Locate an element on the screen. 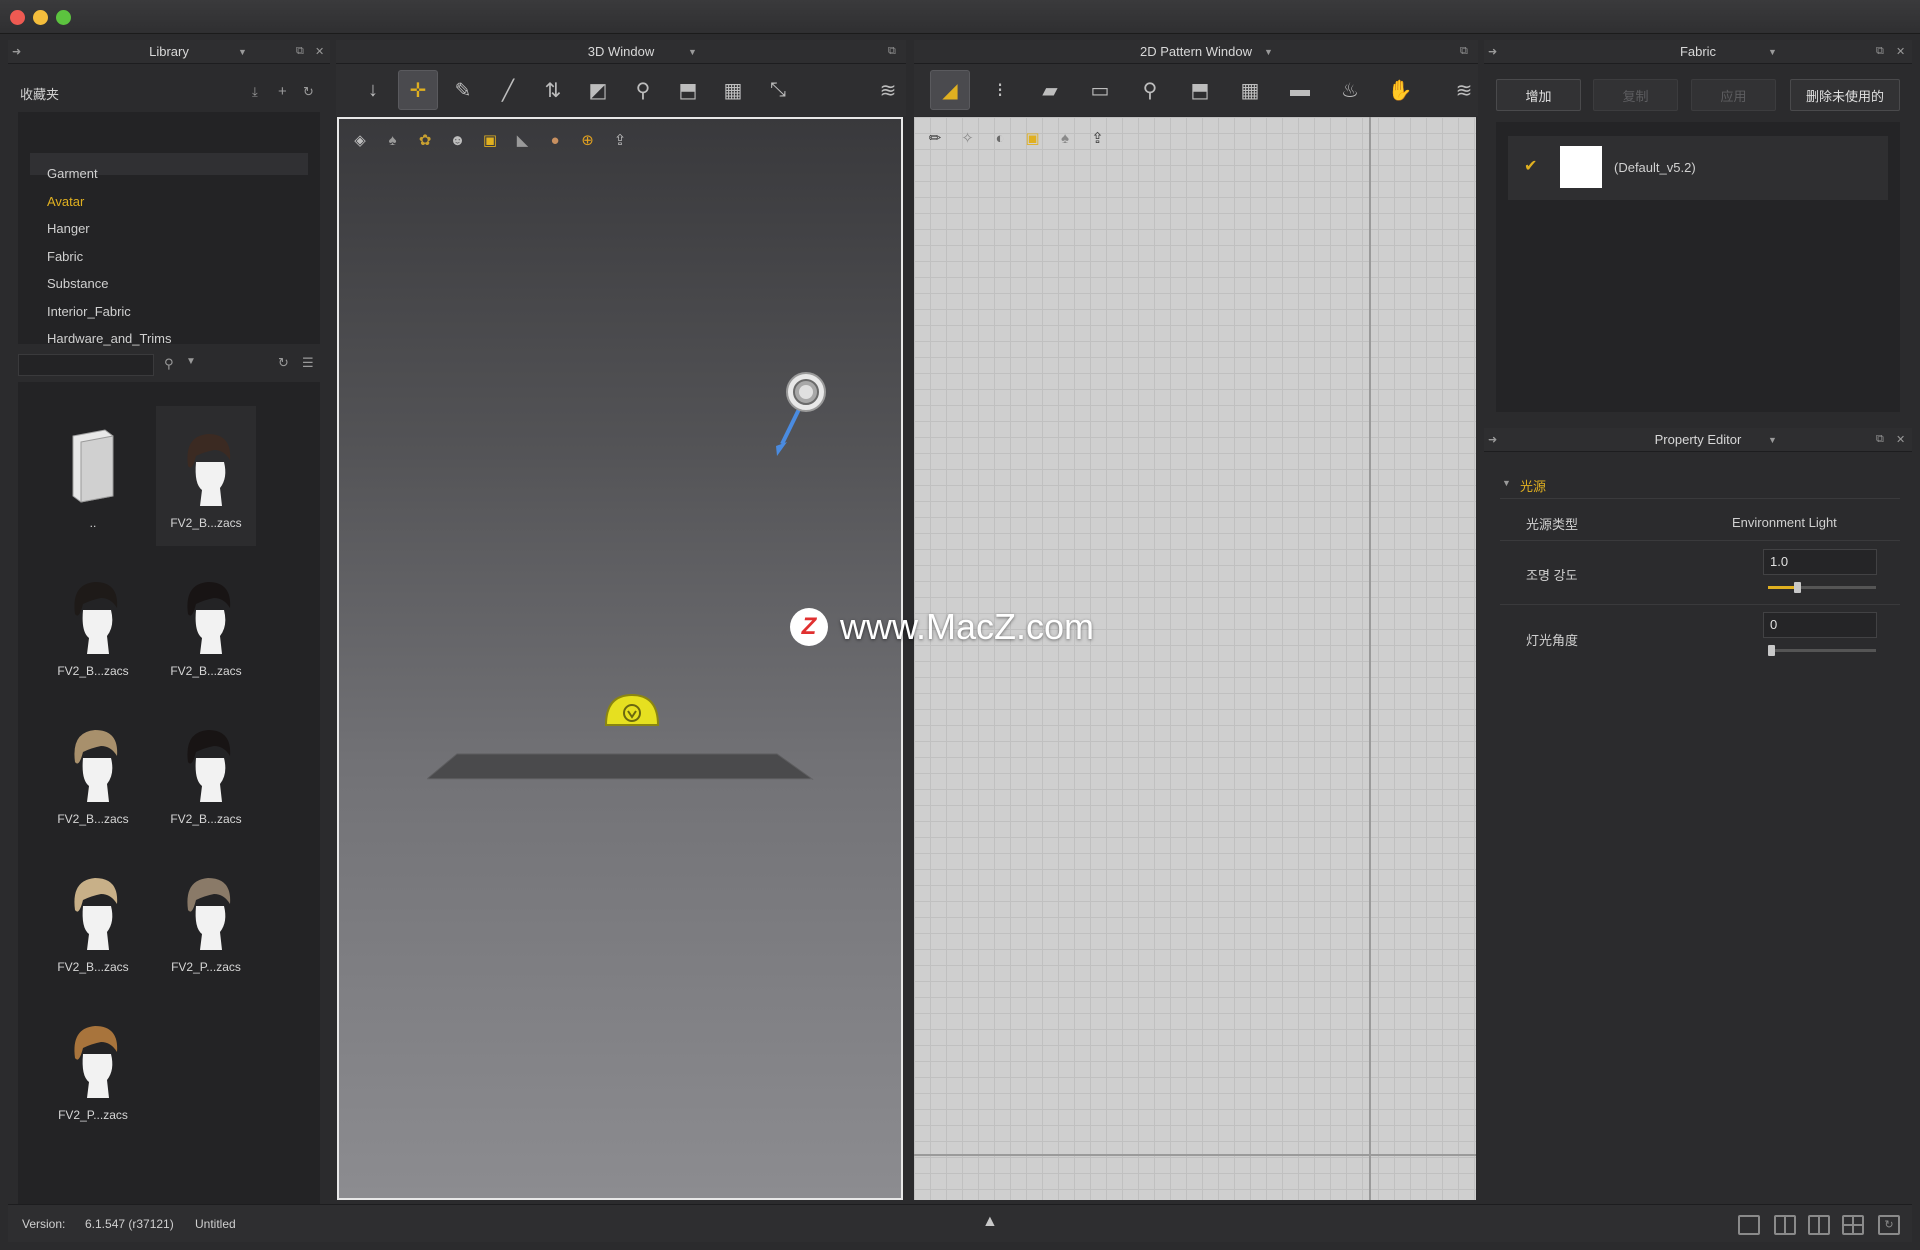 The height and width of the screenshot is (1250, 1920). triple-layout-icon is located at coordinates (1819, 1225).